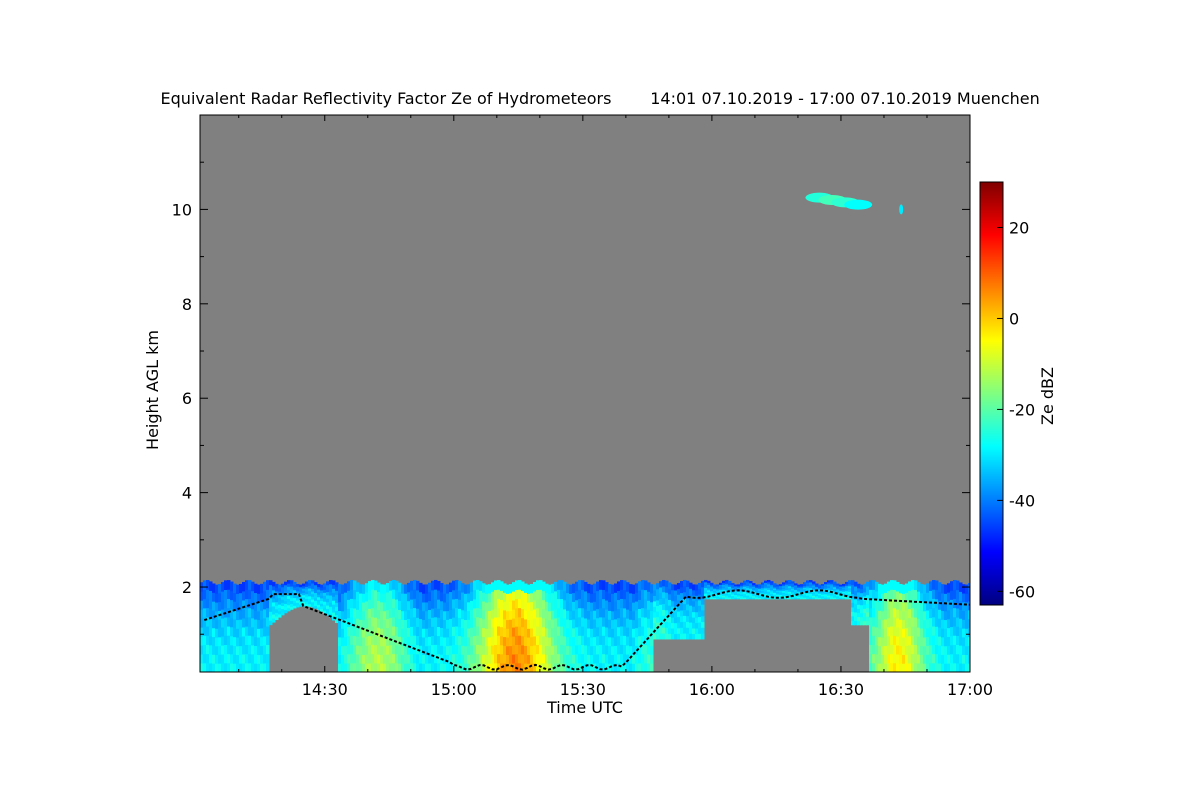  I want to click on y-tick-label: 2, so click(187, 587).